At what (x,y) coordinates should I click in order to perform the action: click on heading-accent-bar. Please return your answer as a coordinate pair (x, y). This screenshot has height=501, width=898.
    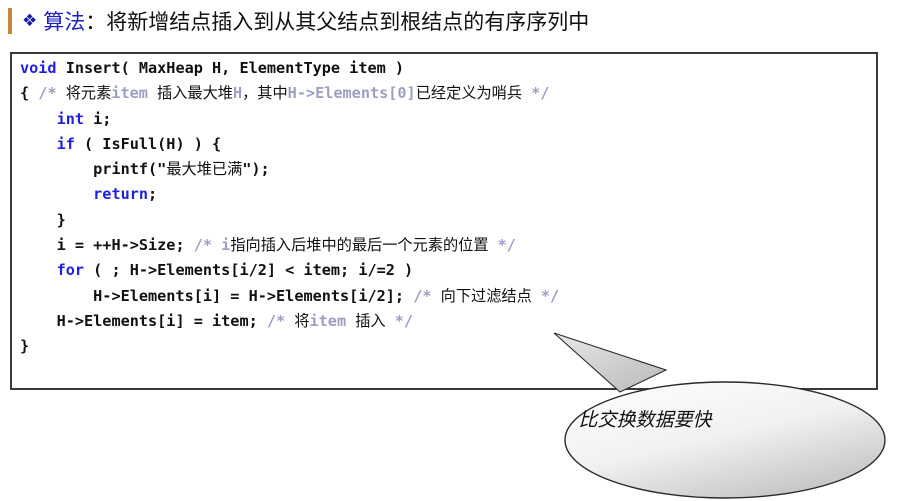
    Looking at the image, I should click on (10, 21).